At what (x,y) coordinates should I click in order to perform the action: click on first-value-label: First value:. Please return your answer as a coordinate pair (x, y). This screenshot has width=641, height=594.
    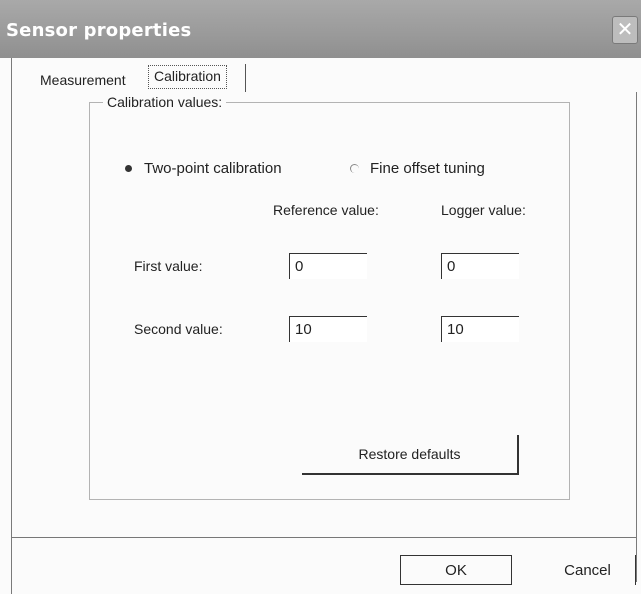
    Looking at the image, I should click on (168, 266).